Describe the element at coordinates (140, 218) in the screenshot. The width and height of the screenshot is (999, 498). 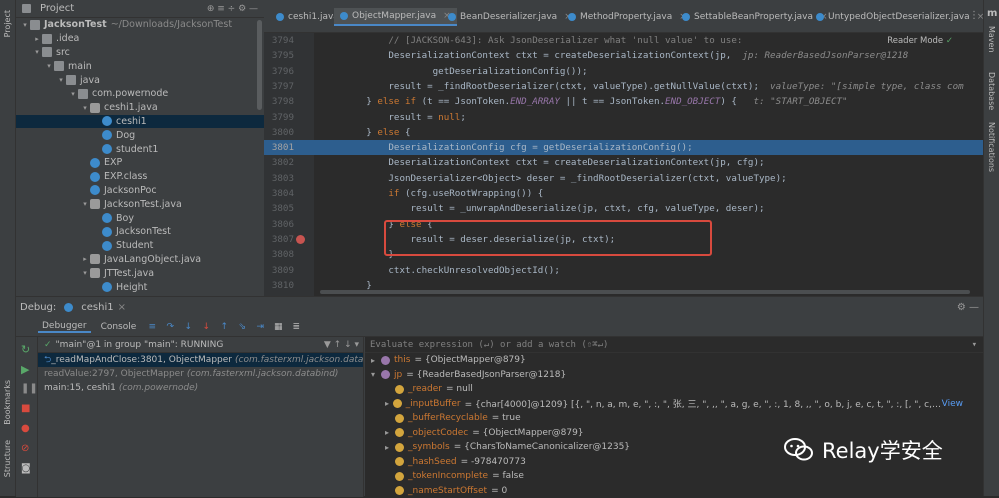
I see `tree-item: Boy` at that location.